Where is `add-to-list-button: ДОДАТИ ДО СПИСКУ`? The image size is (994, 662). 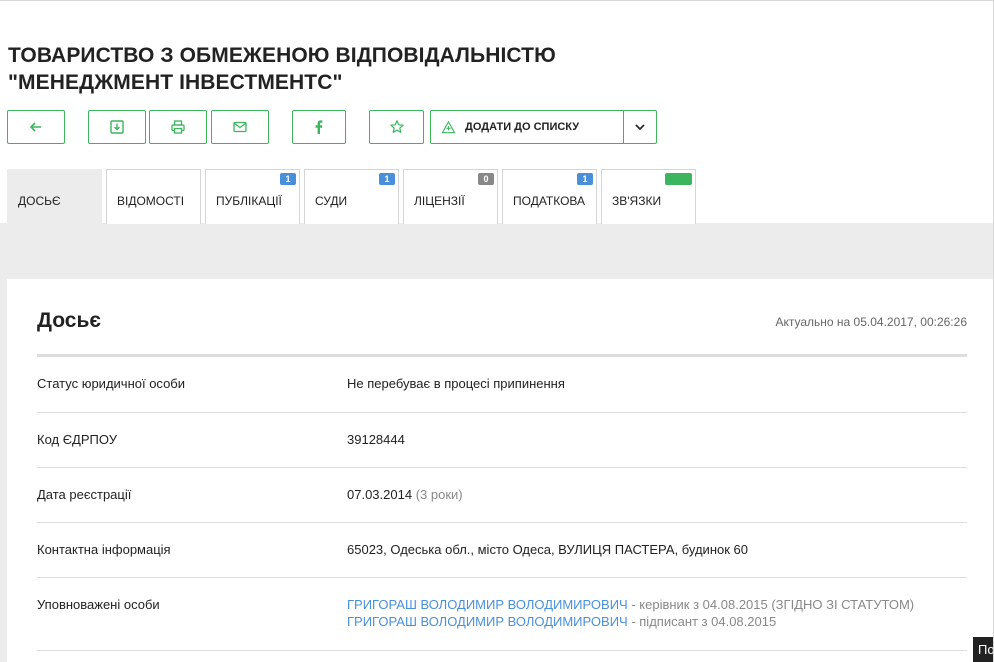 add-to-list-button: ДОДАТИ ДО СПИСКУ is located at coordinates (527, 127).